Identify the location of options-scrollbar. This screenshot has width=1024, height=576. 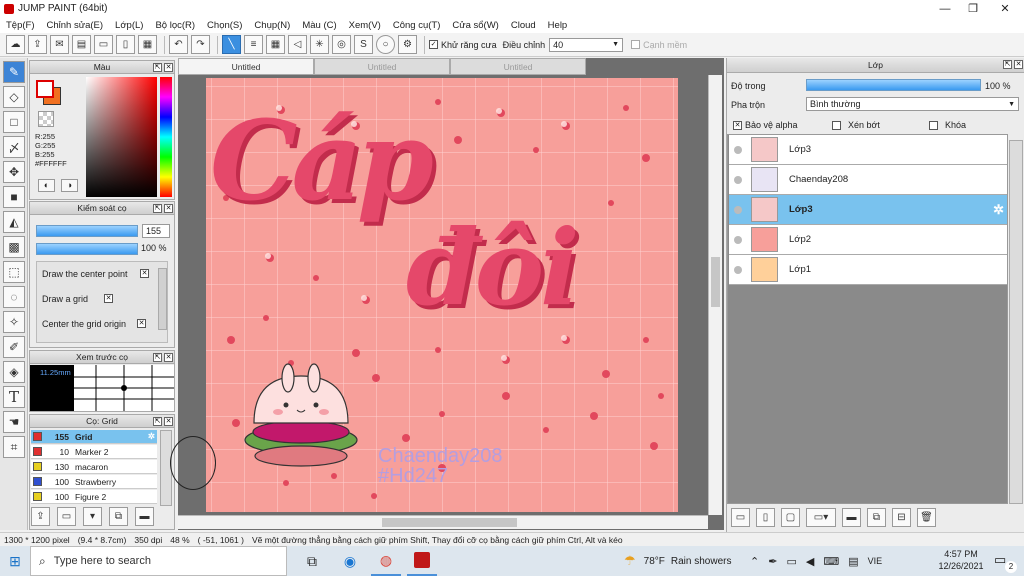
(162, 299).